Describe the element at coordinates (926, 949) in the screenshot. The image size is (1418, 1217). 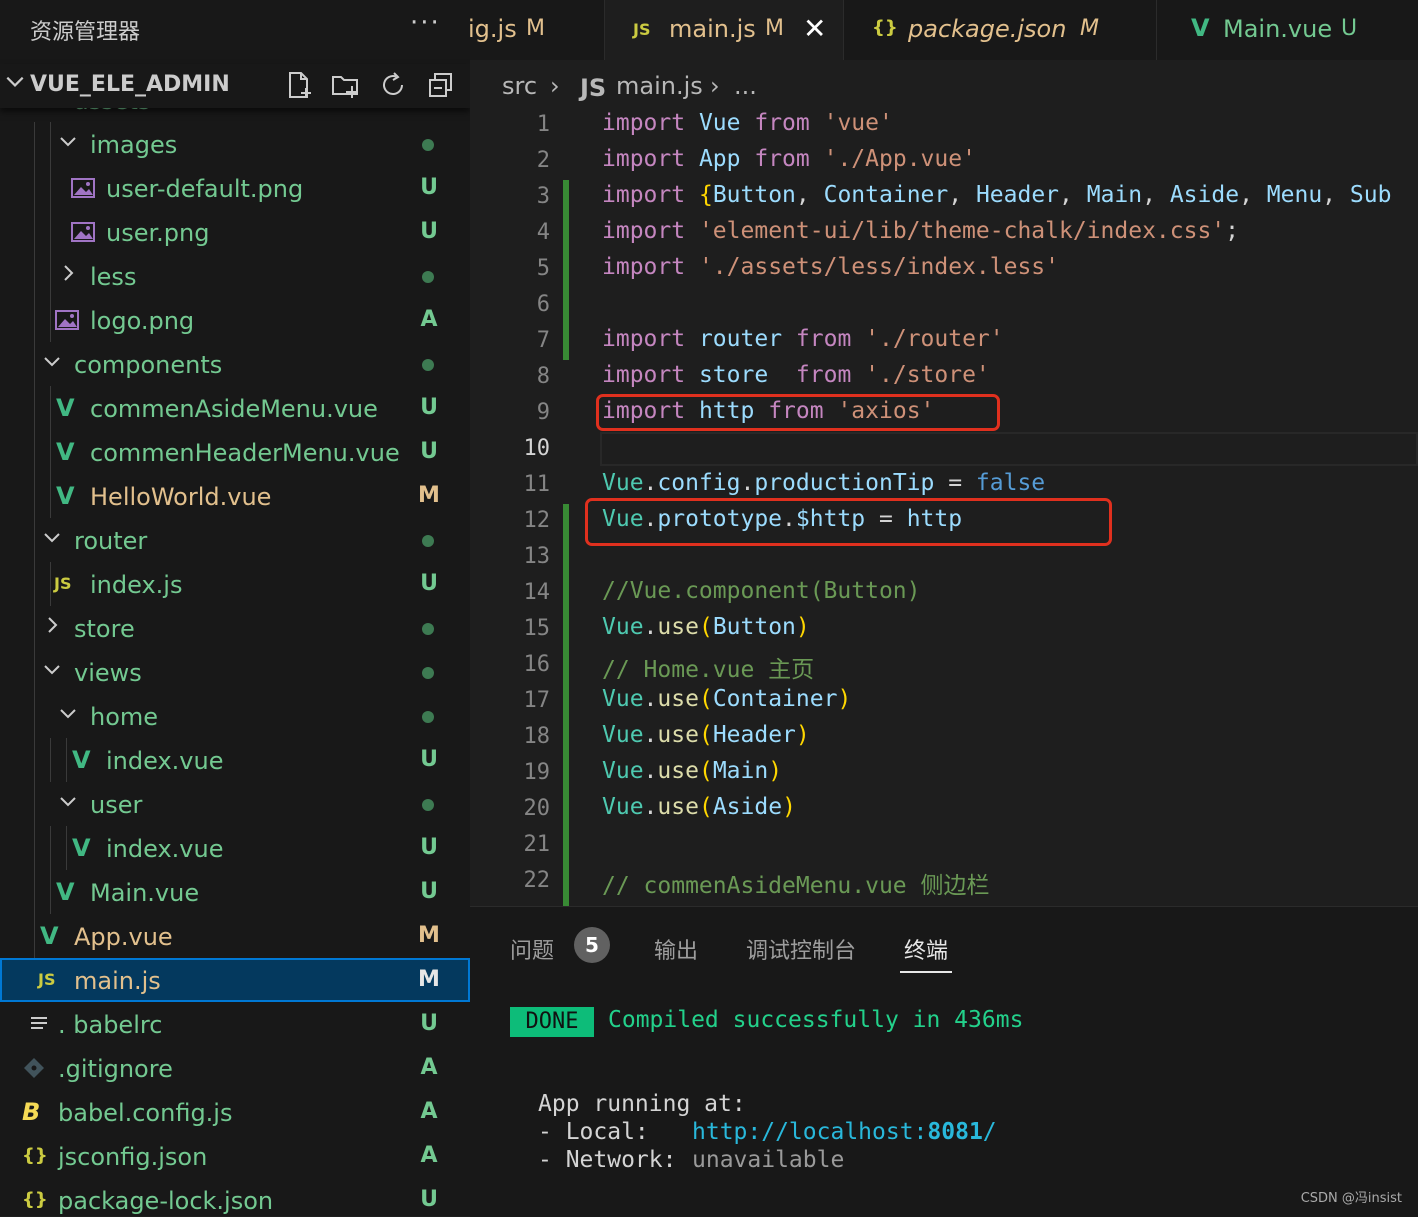
I see `tab-terminal: 终端` at that location.